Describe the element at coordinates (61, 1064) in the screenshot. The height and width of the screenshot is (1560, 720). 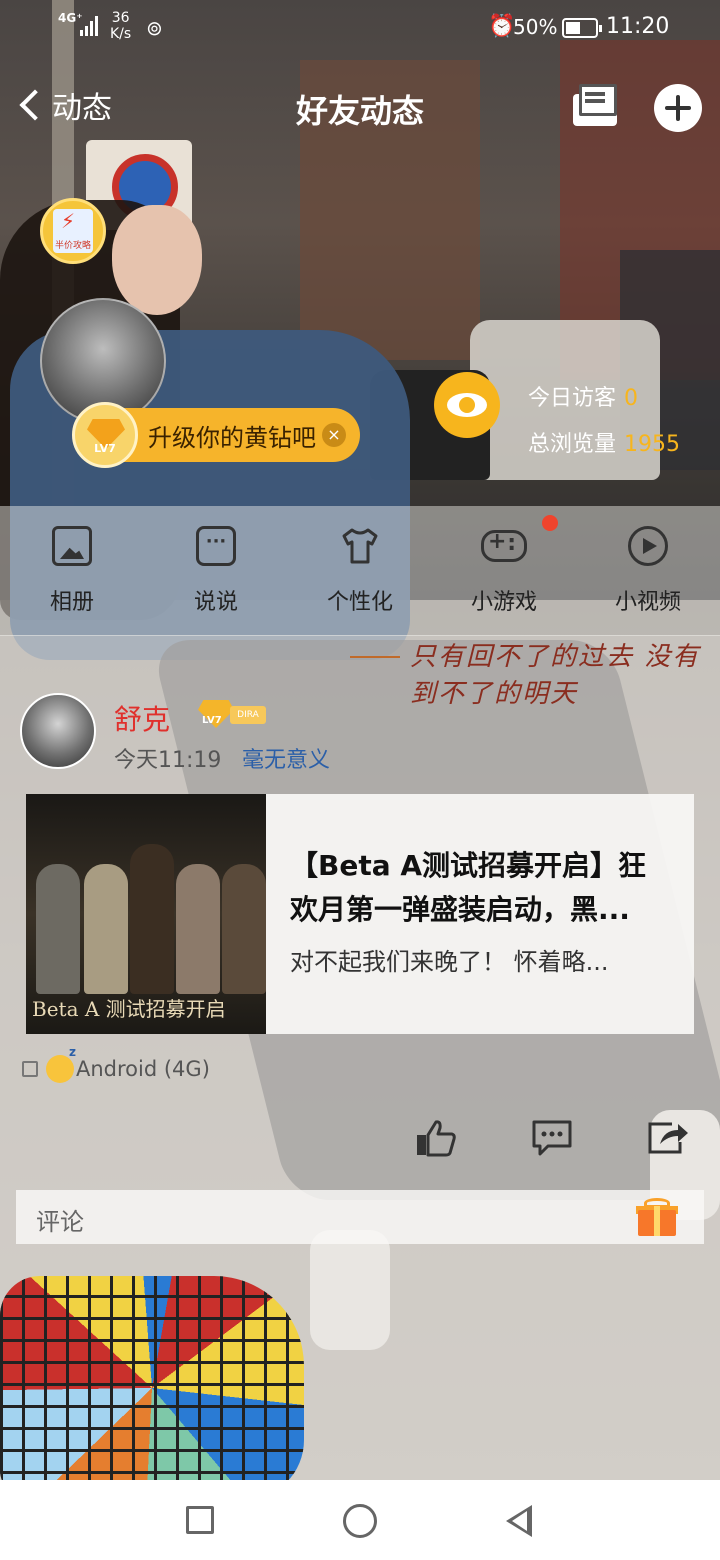
I see `sleepy-face-icon` at that location.